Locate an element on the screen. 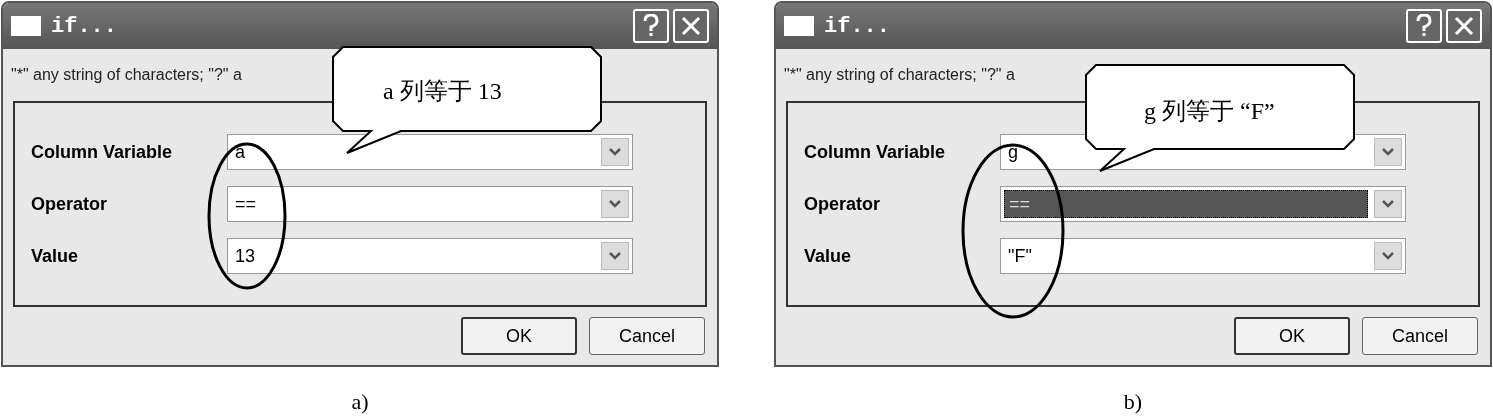 The height and width of the screenshot is (418, 1493). figure-caption: b) is located at coordinates (1133, 402).